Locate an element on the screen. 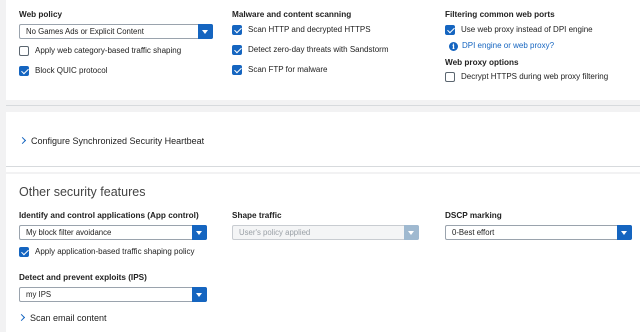 The image size is (640, 332). ips-heading: Detect and prevent exploits (IPS) is located at coordinates (83, 277).